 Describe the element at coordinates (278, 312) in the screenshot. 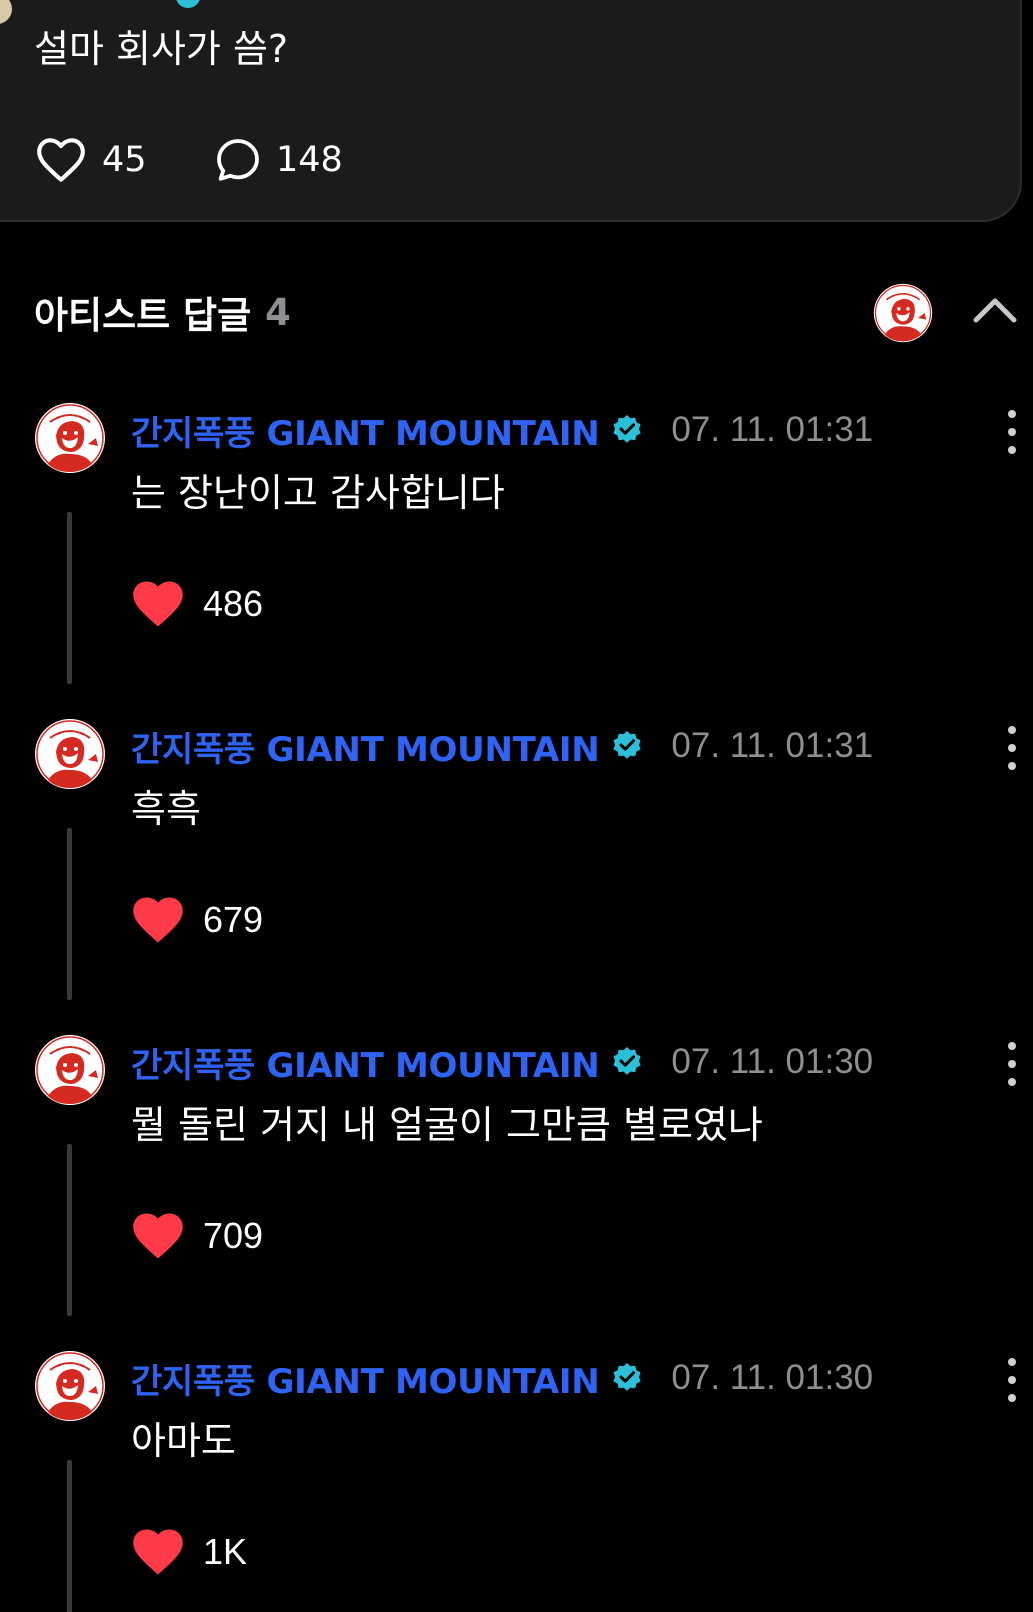

I see `section-count: 4` at that location.